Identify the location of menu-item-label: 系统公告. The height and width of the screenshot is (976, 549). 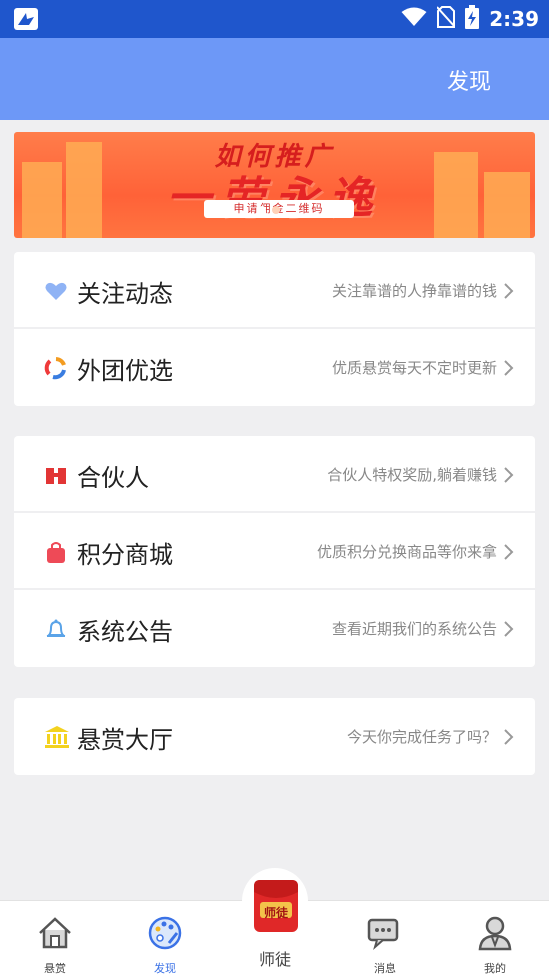
(125, 632).